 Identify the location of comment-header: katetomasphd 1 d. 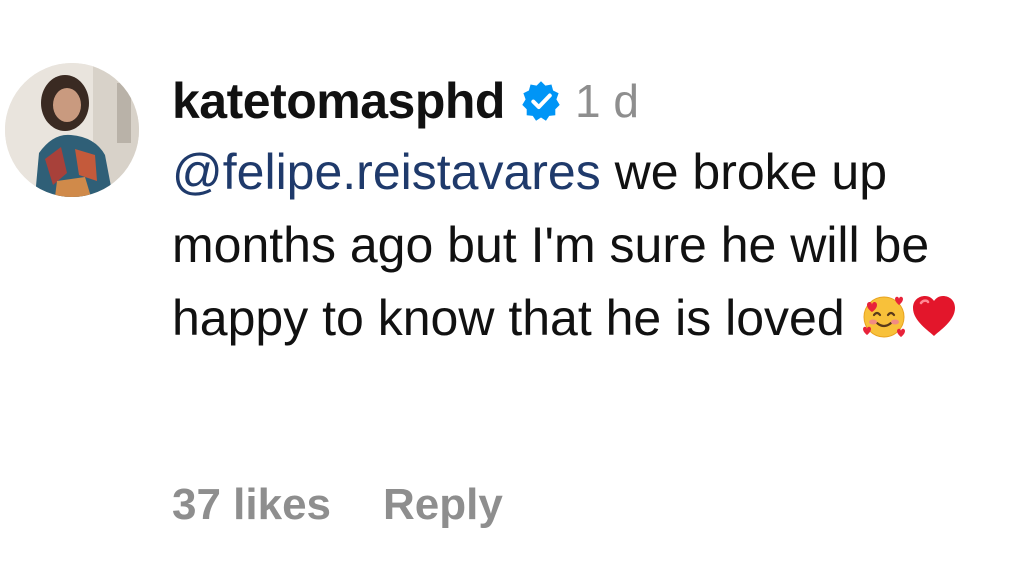
(592, 101).